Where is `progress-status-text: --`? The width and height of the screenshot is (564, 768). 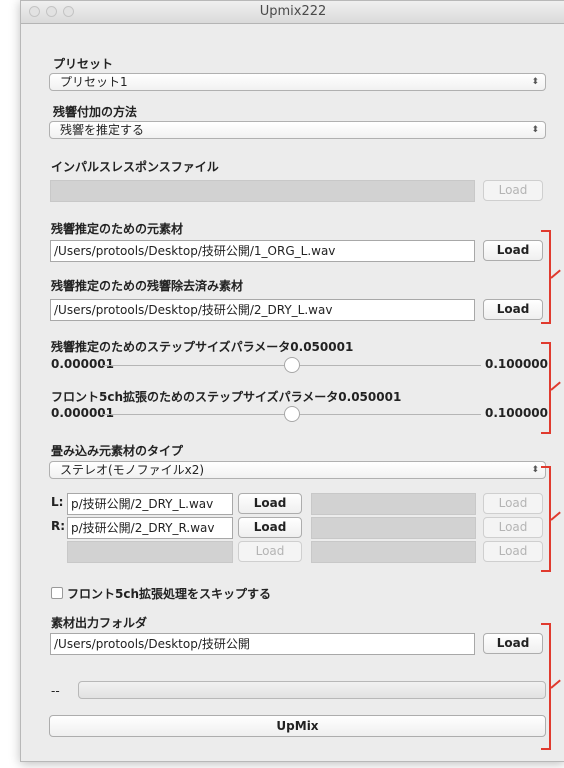
progress-status-text: -- is located at coordinates (55, 691).